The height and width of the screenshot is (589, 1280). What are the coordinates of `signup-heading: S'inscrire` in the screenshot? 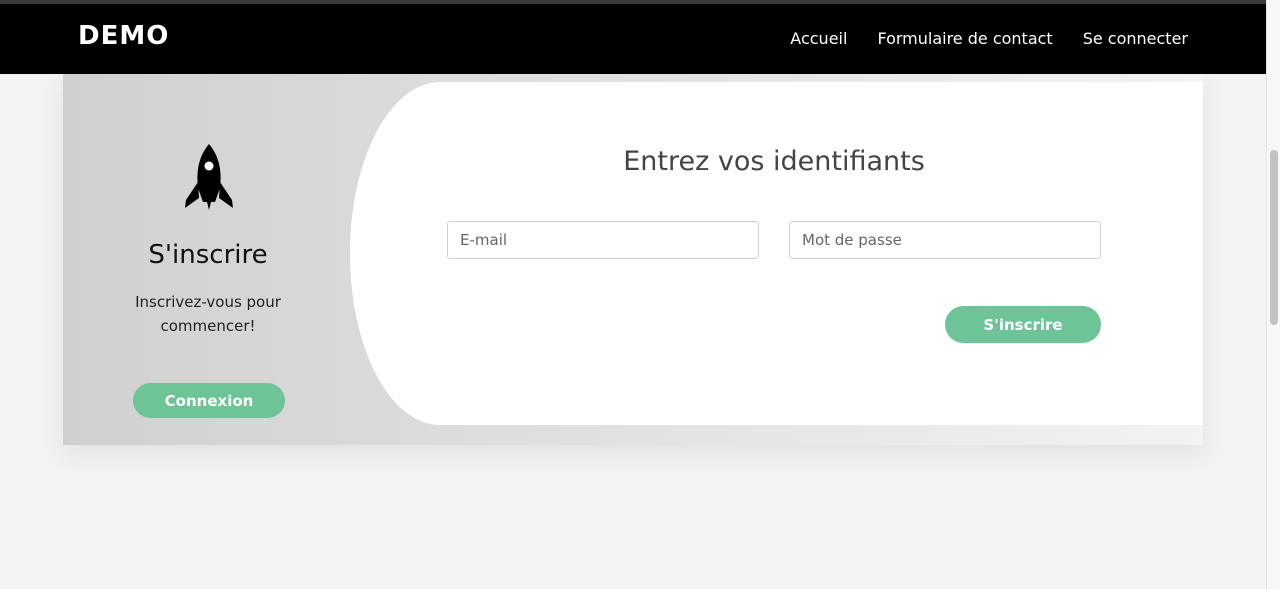 It's located at (208, 255).